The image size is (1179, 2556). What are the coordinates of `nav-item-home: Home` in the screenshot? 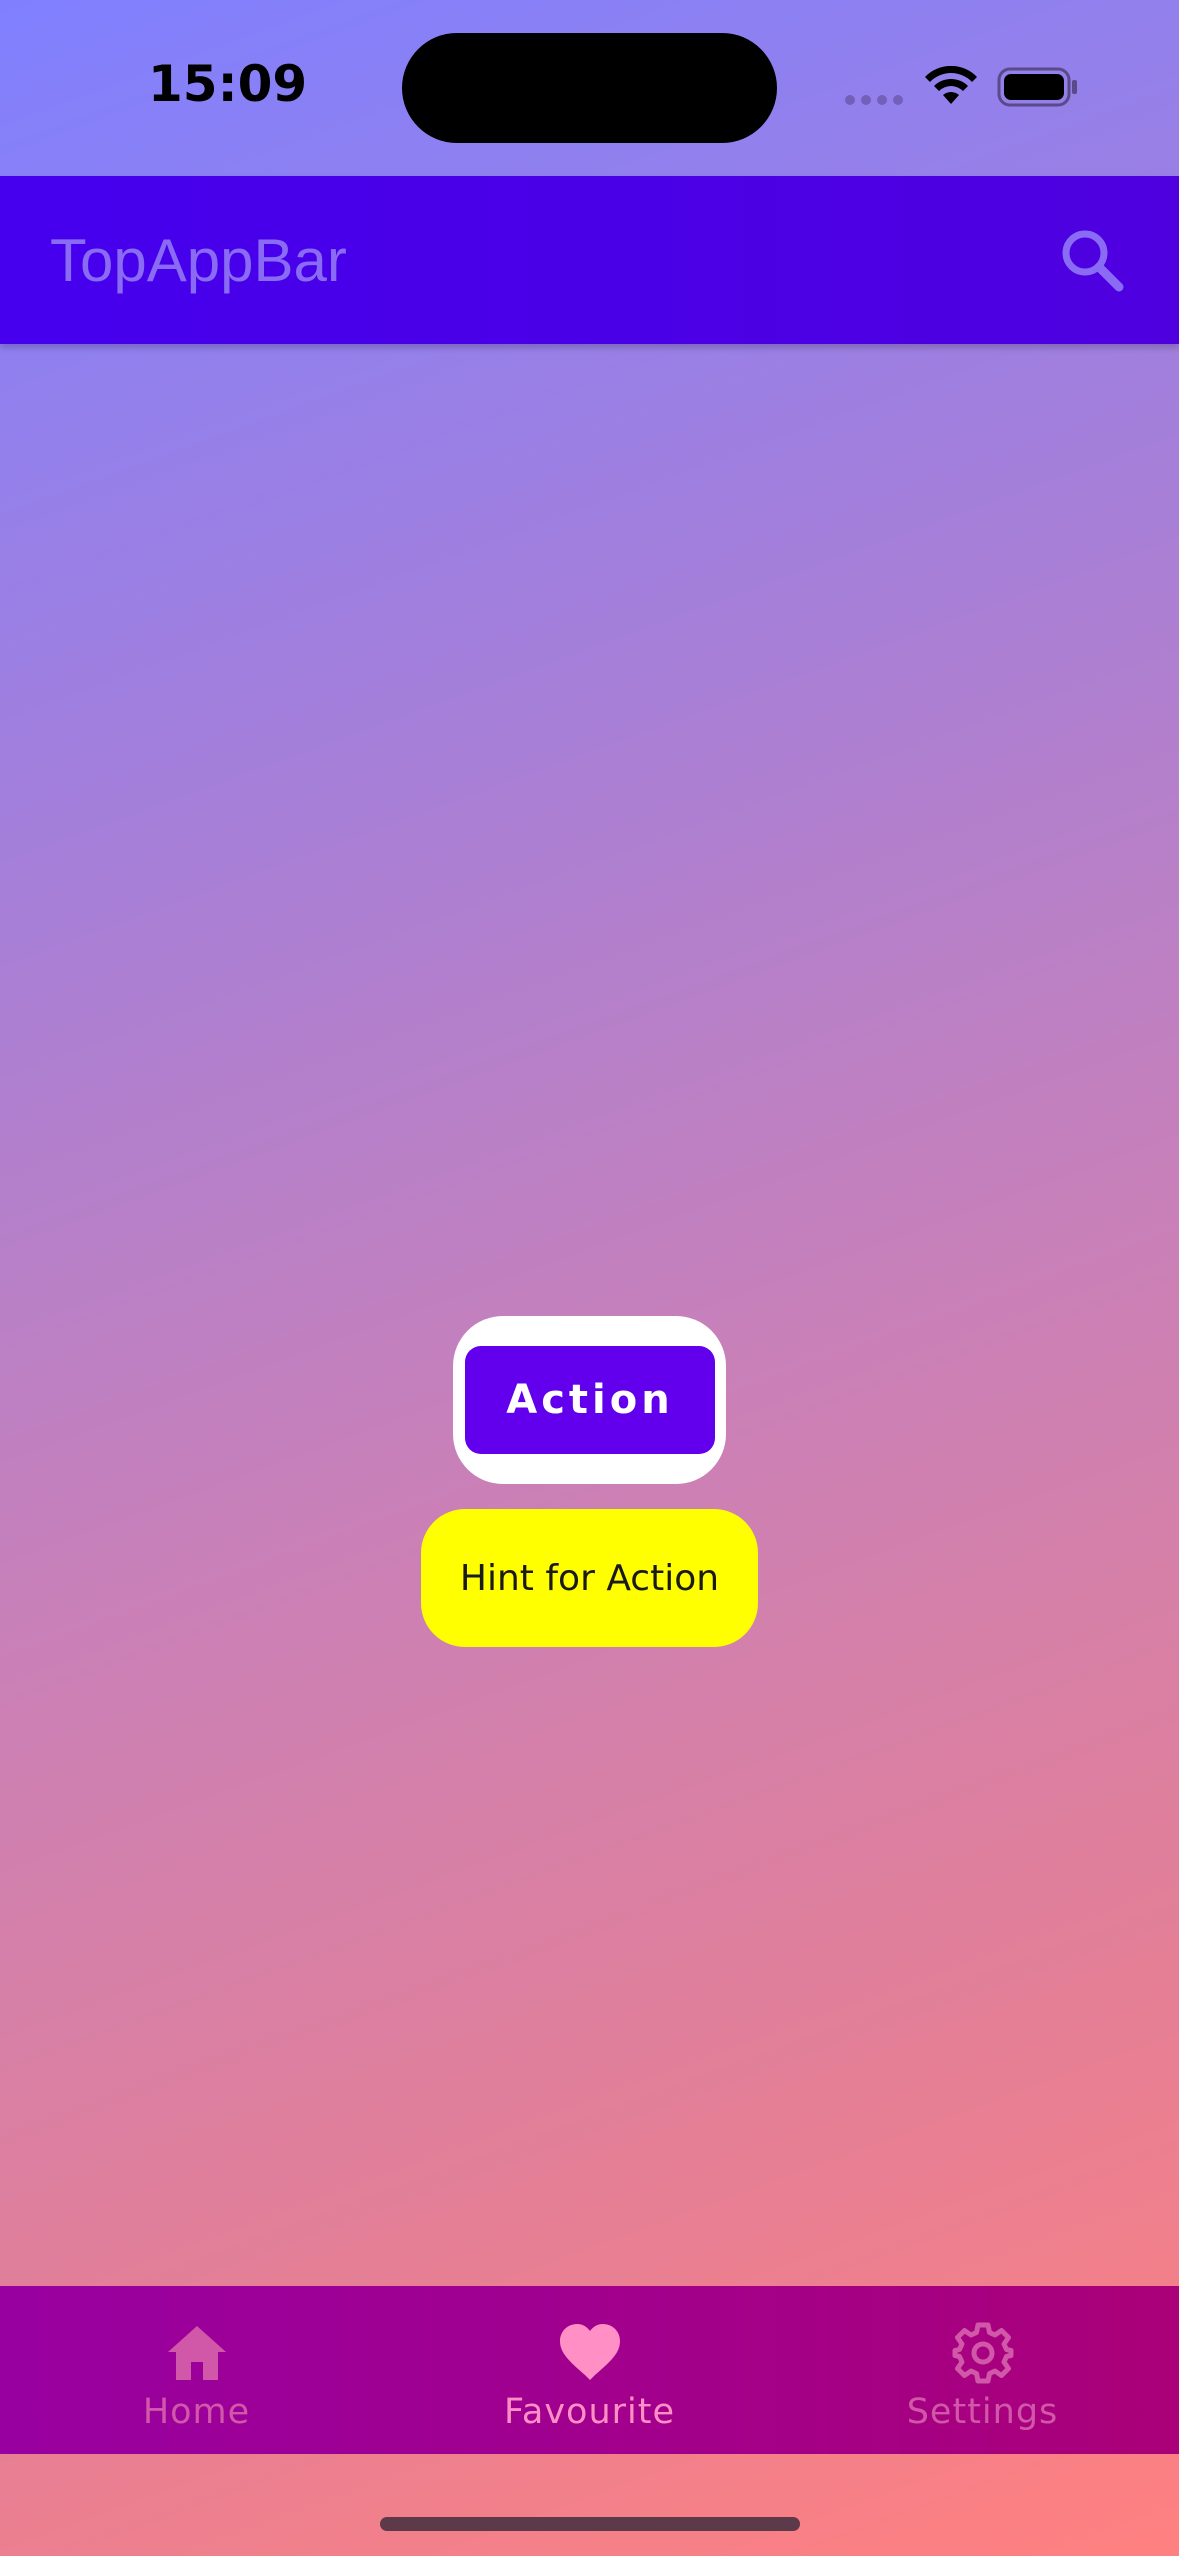 It's located at (196, 2370).